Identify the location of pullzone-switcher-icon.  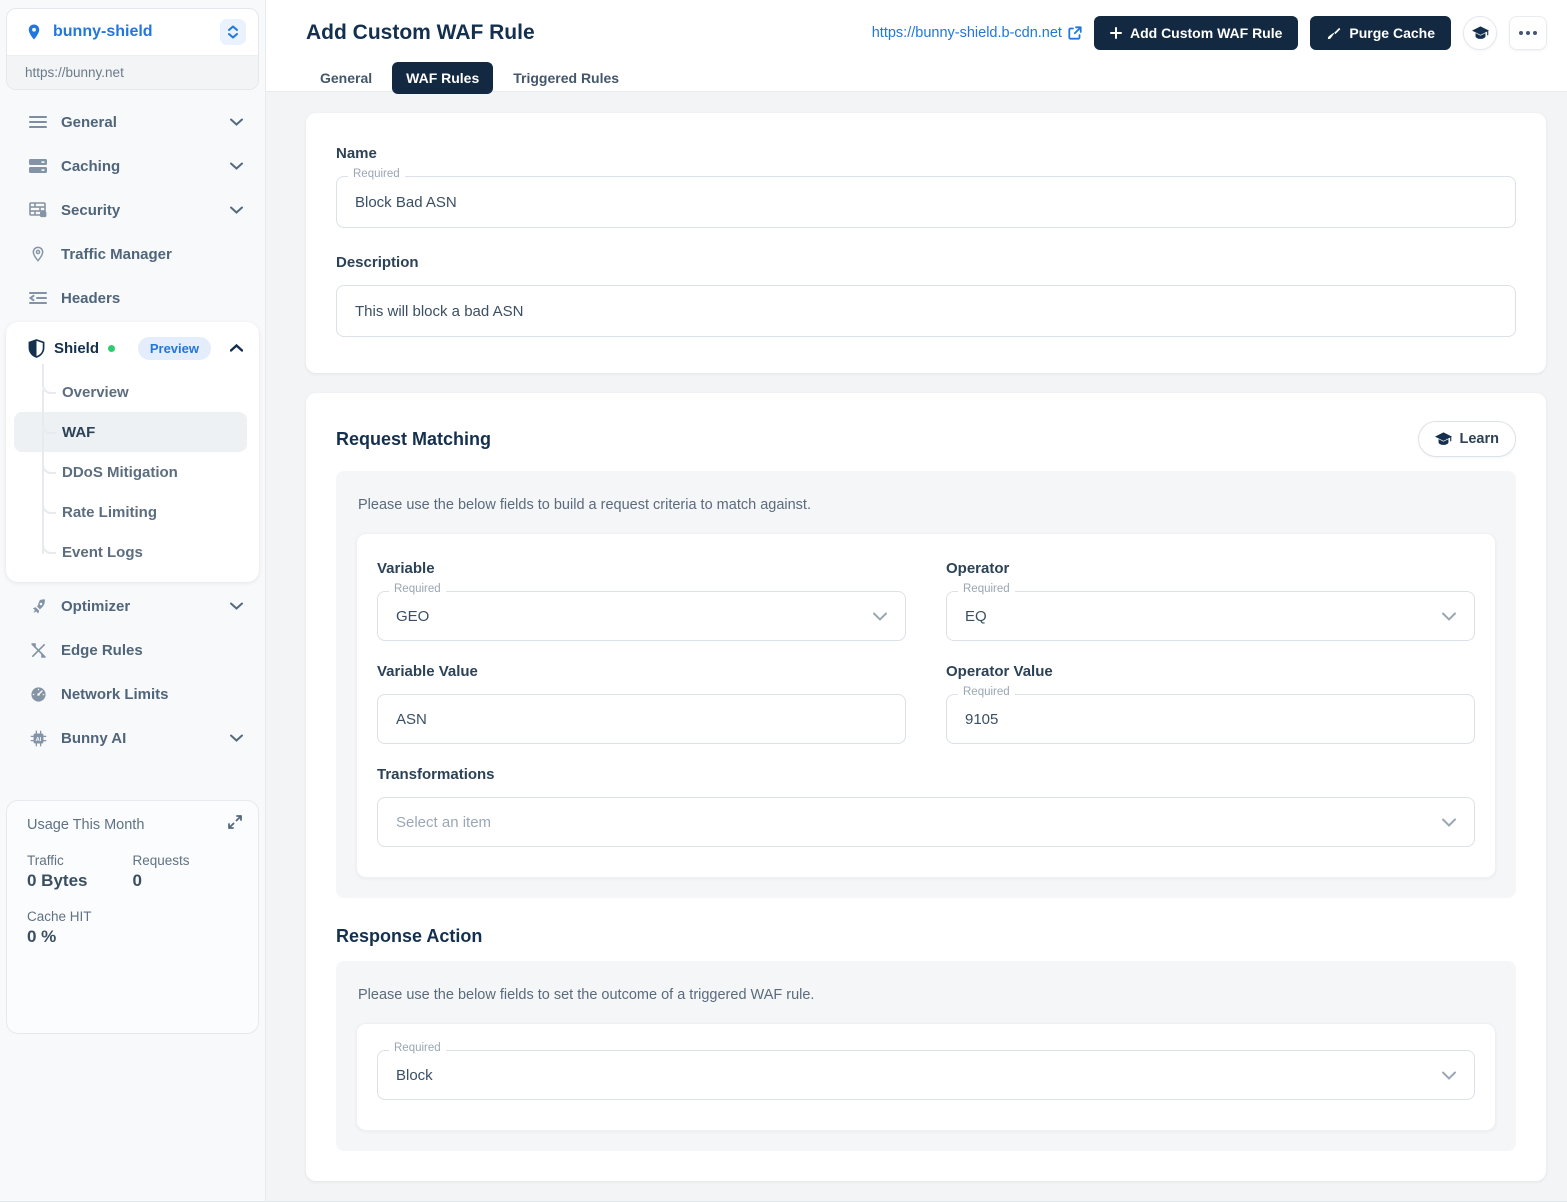
(233, 32).